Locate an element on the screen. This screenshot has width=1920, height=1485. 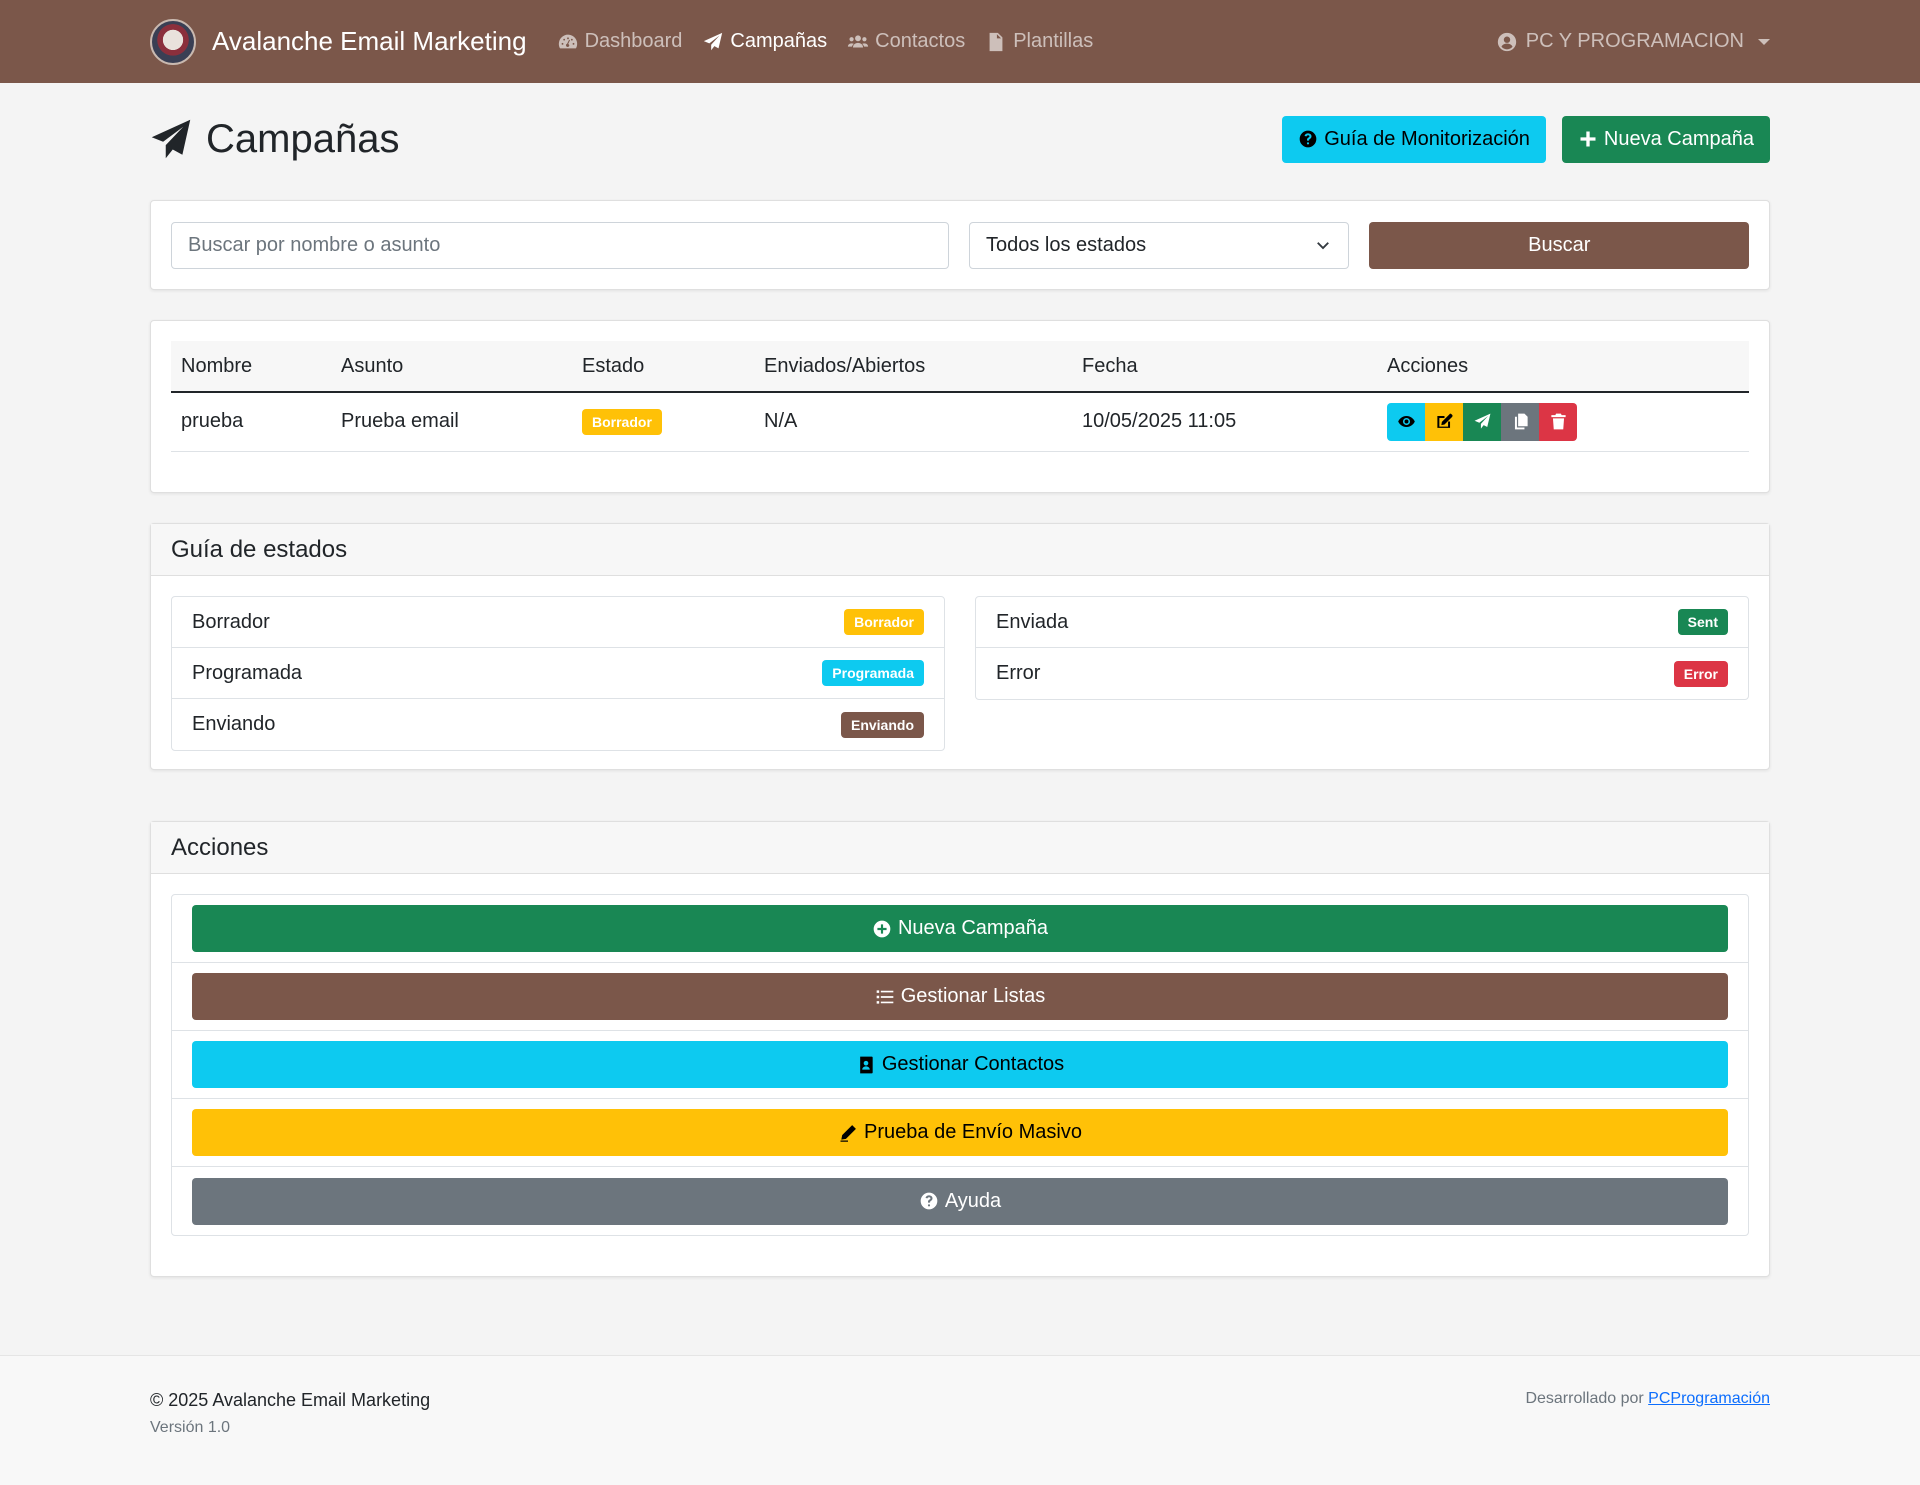
nav-campanas: Campañas is located at coordinates (764, 41).